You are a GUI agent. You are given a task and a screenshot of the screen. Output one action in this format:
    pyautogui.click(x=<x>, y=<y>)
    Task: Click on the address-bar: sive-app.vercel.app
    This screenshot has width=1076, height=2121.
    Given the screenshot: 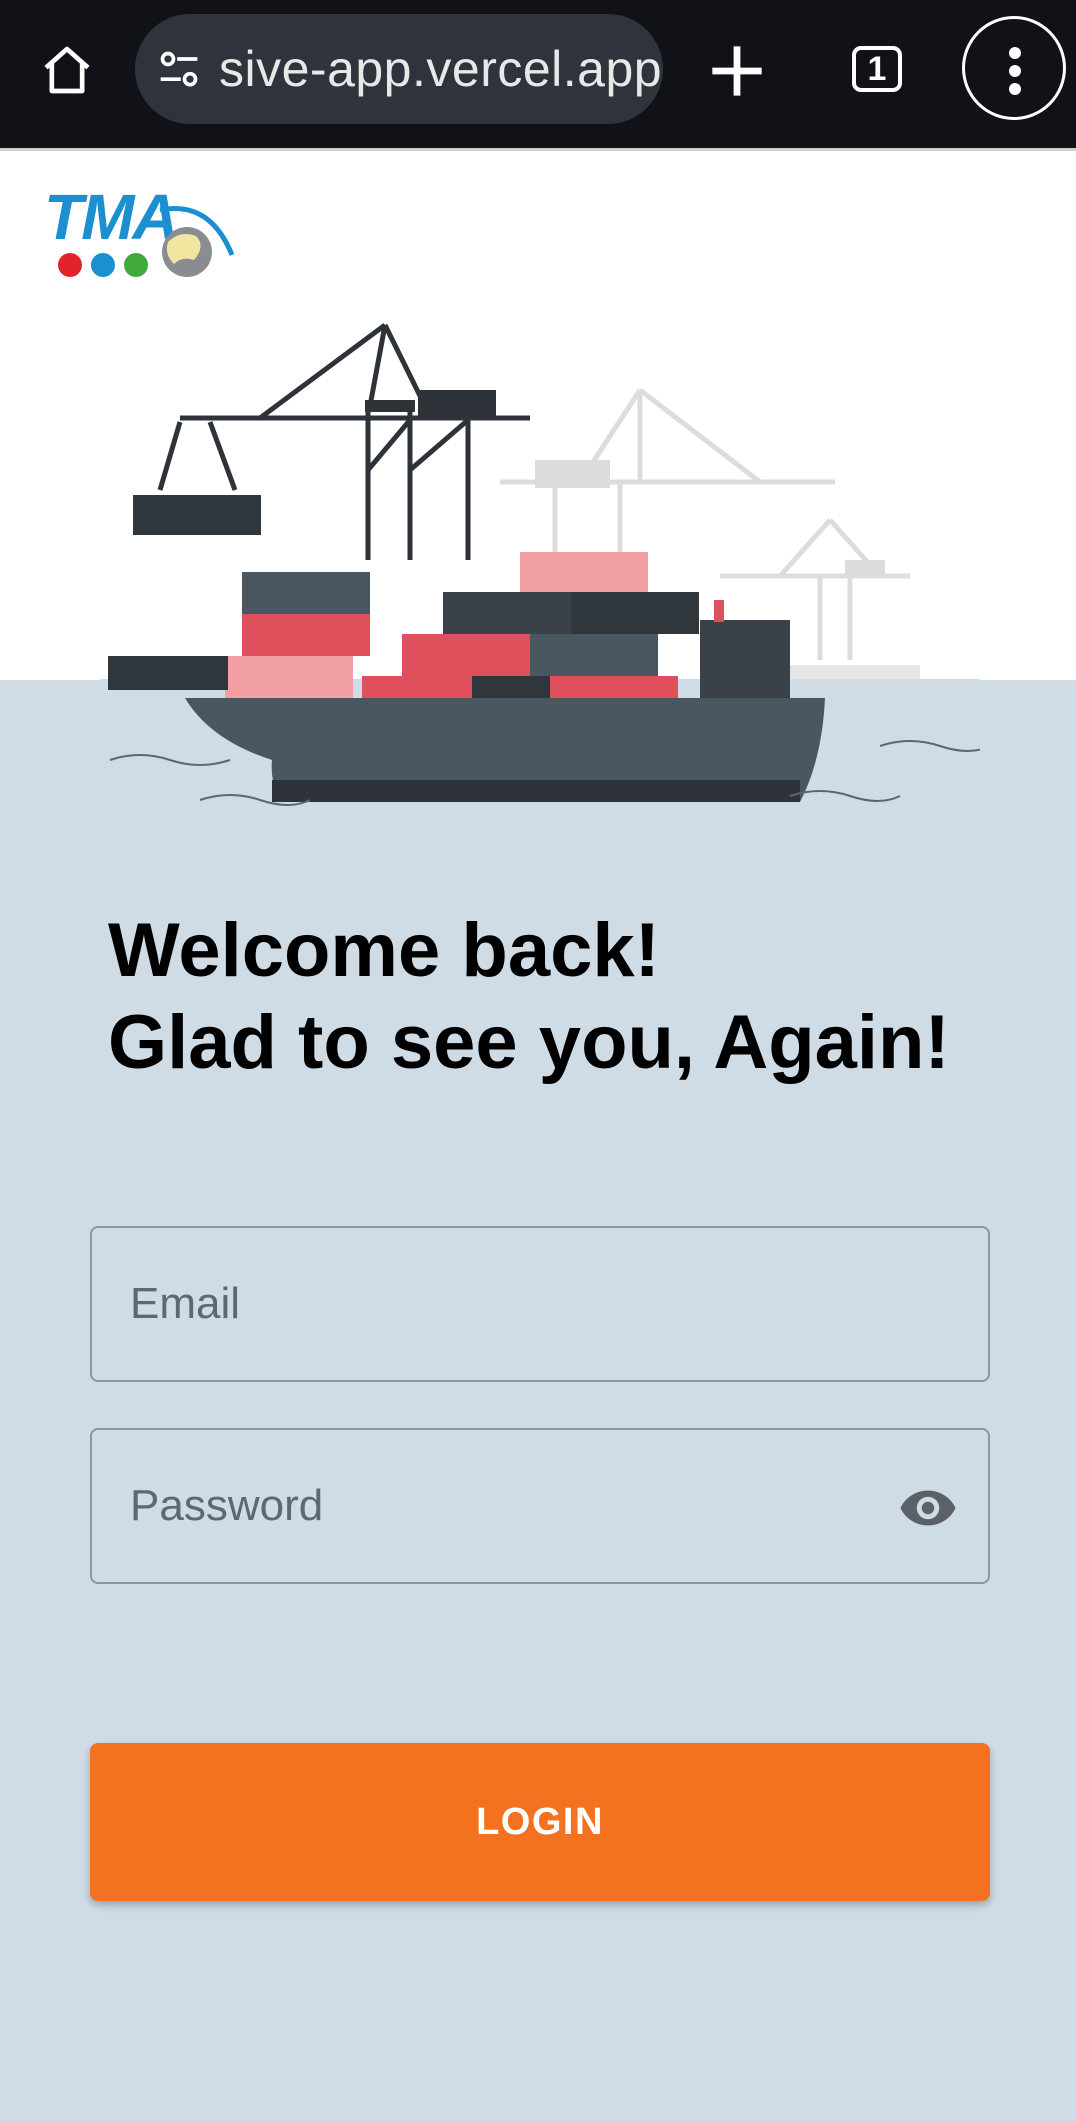 What is the action you would take?
    pyautogui.click(x=399, y=69)
    